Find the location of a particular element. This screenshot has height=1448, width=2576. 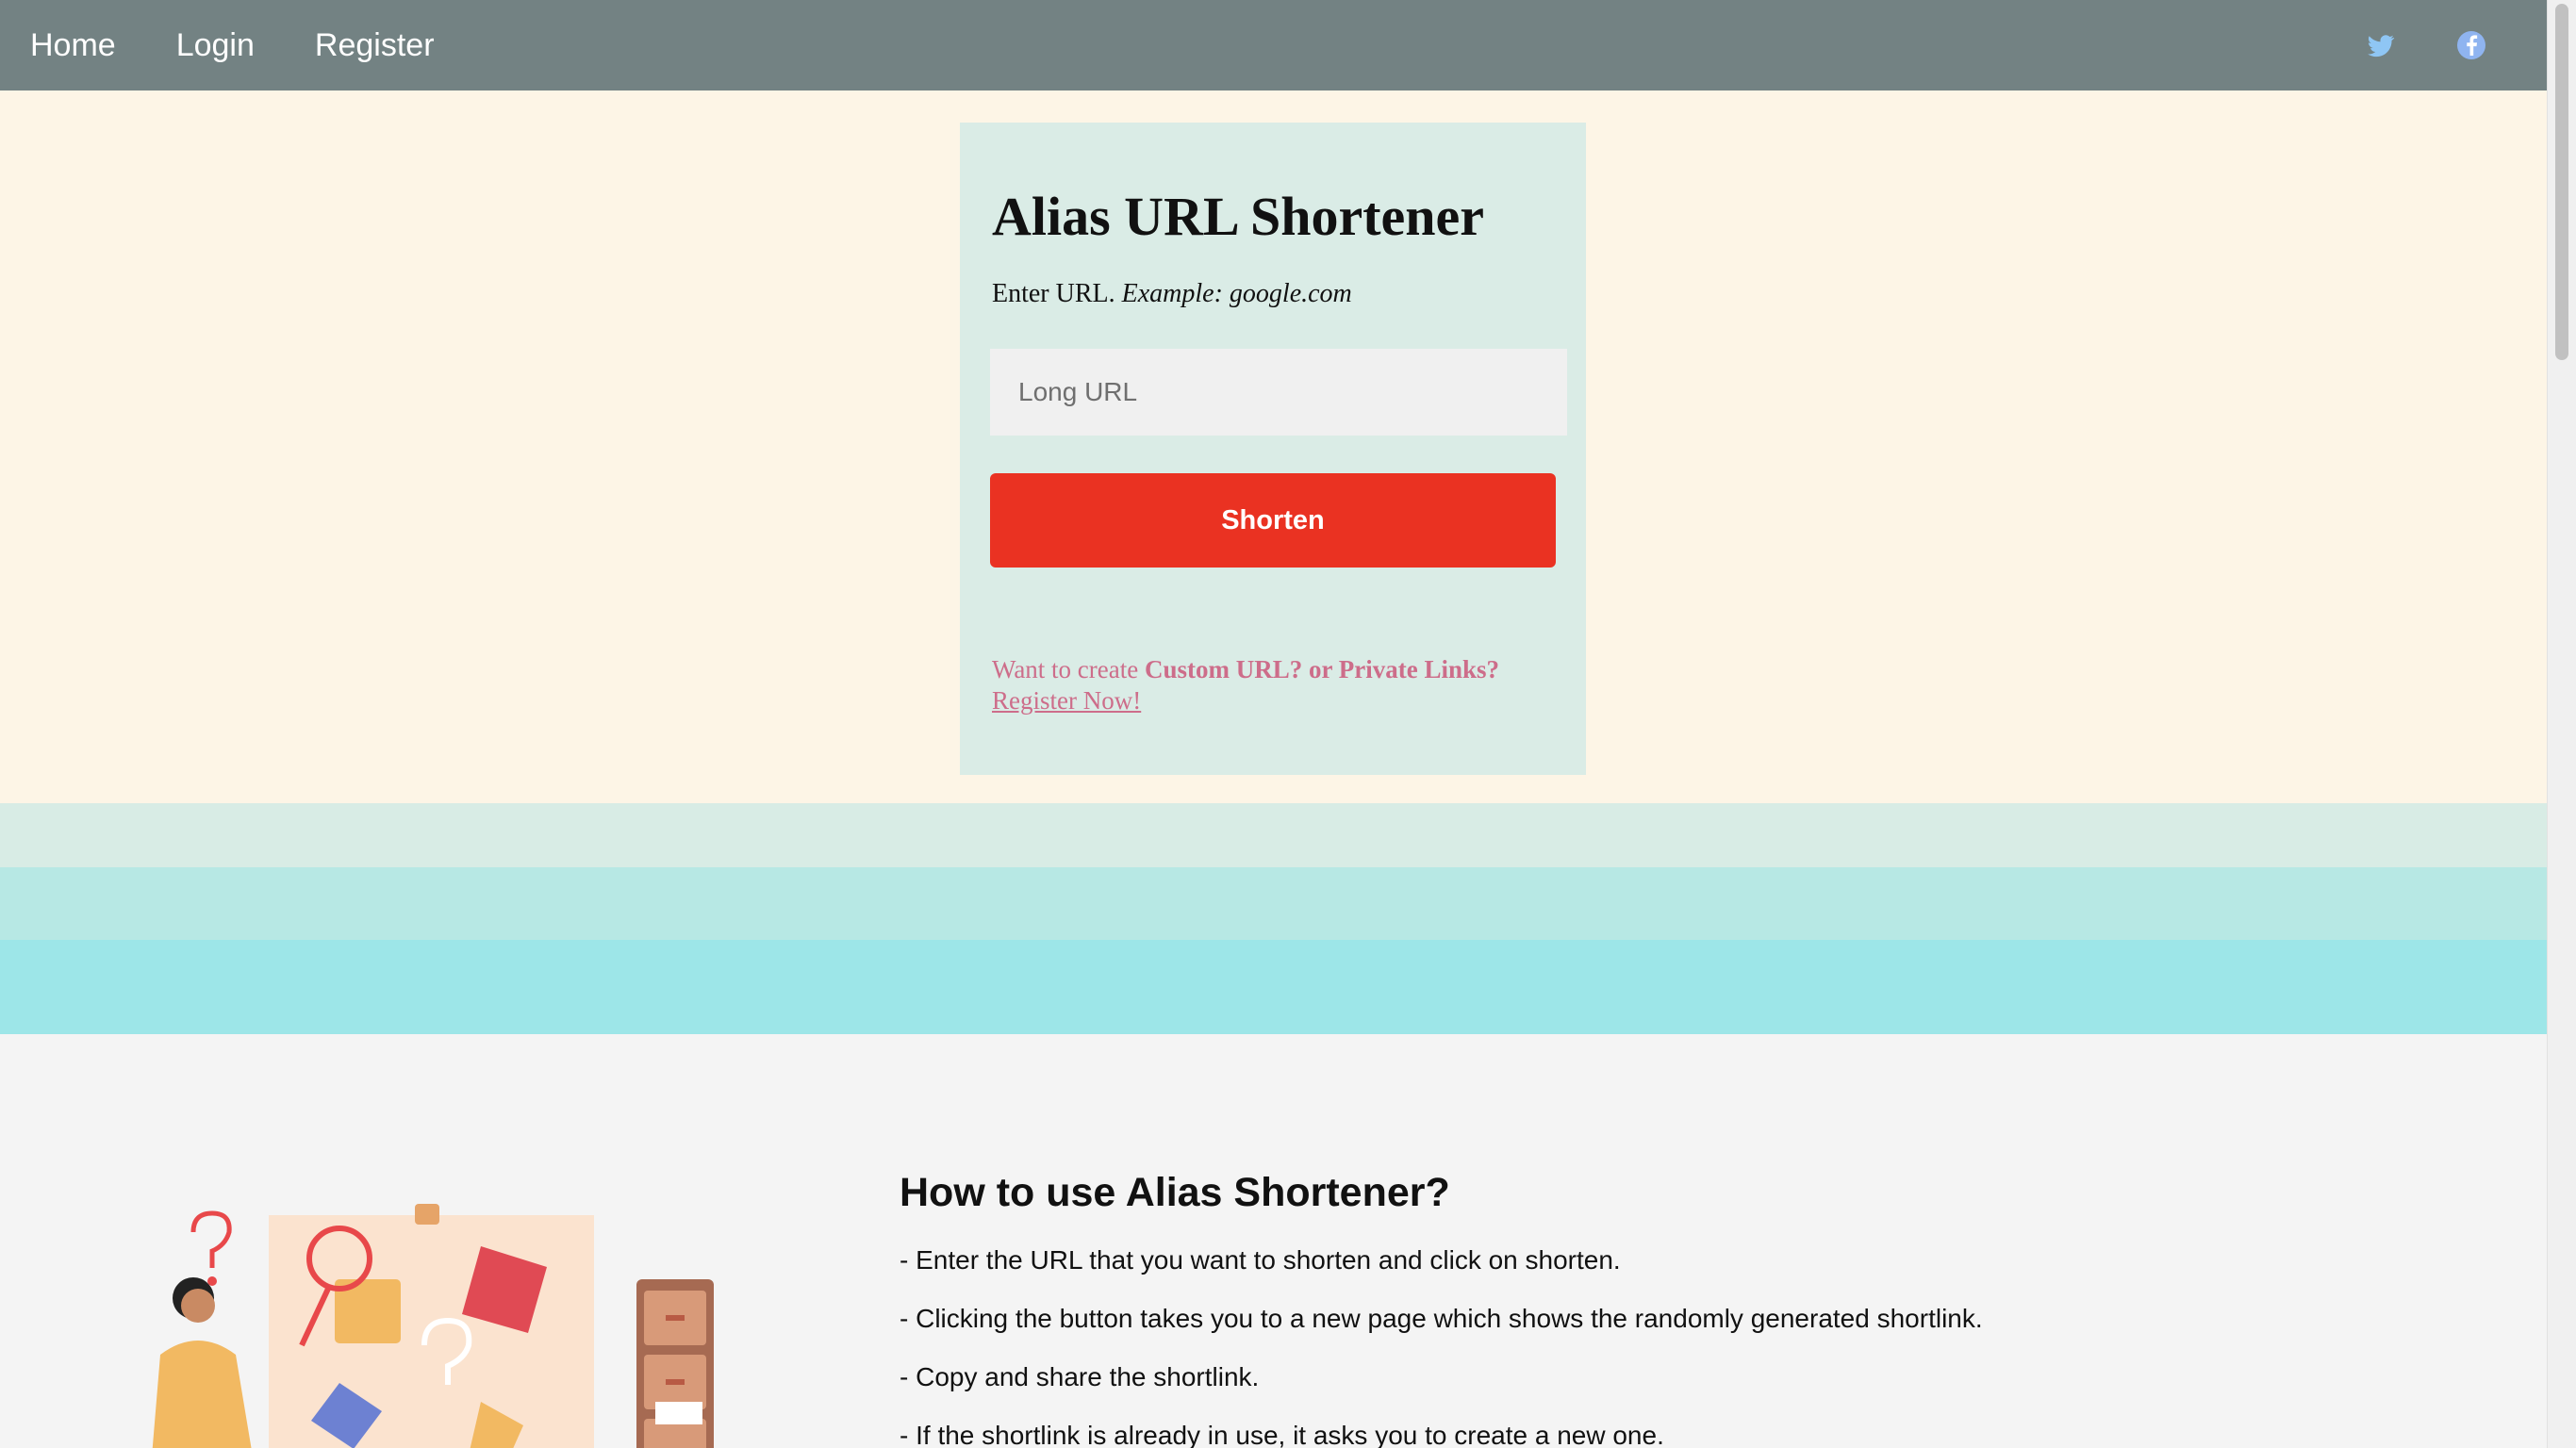

how-to-title: How to use Alias Shortener? is located at coordinates (1175, 1192).